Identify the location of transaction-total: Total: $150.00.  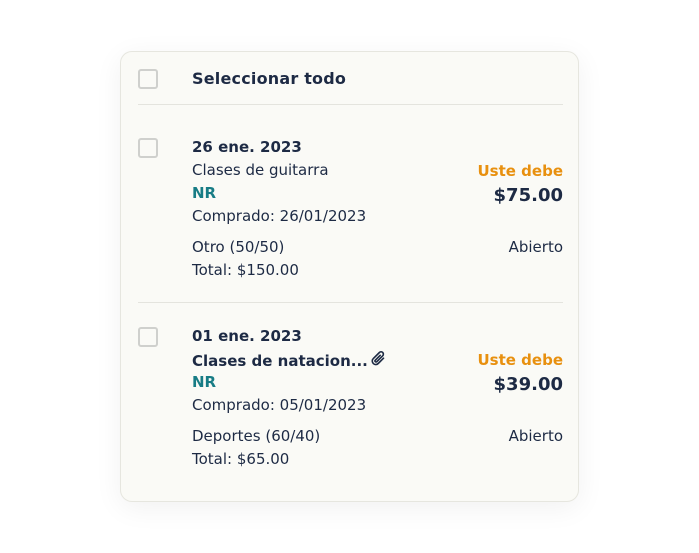
(245, 270).